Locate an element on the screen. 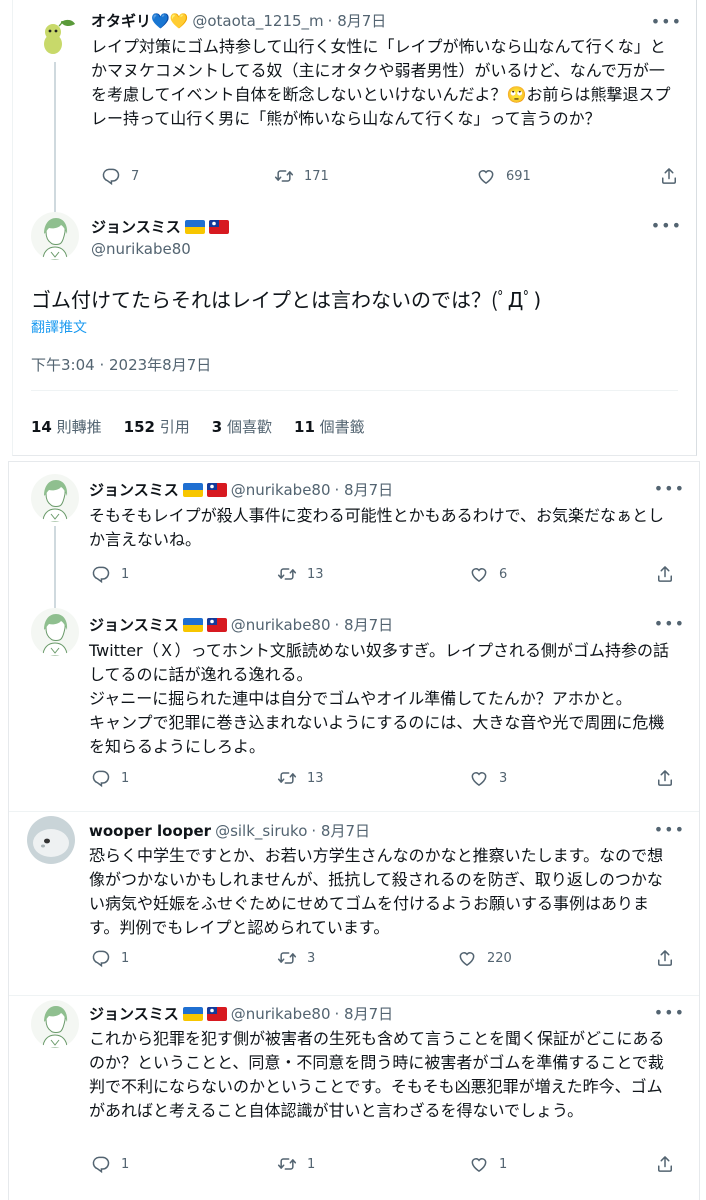 The height and width of the screenshot is (1200, 706). tweet-timestamp: 下午3:04 · 2023年8月7日 is located at coordinates (121, 364).